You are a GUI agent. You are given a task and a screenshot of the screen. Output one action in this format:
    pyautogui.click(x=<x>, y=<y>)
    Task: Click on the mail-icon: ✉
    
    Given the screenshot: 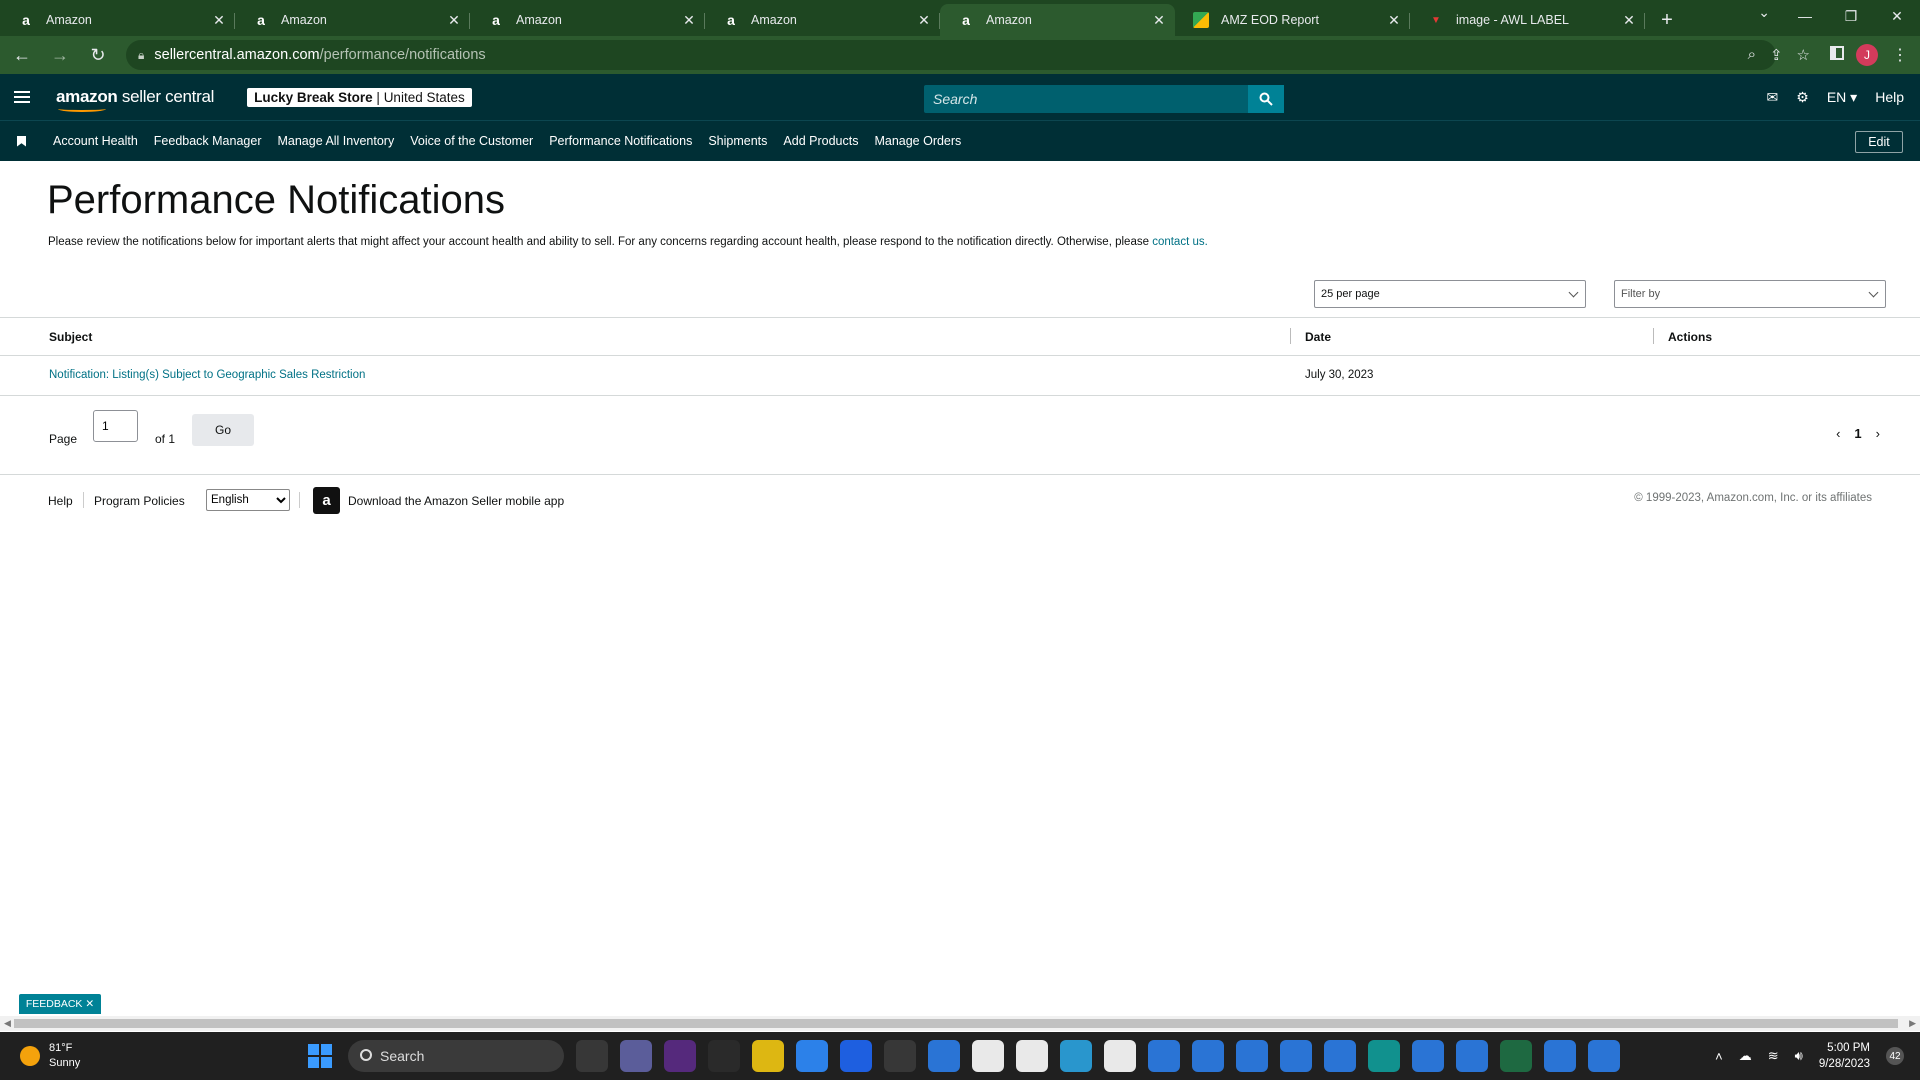 What is the action you would take?
    pyautogui.click(x=1773, y=97)
    